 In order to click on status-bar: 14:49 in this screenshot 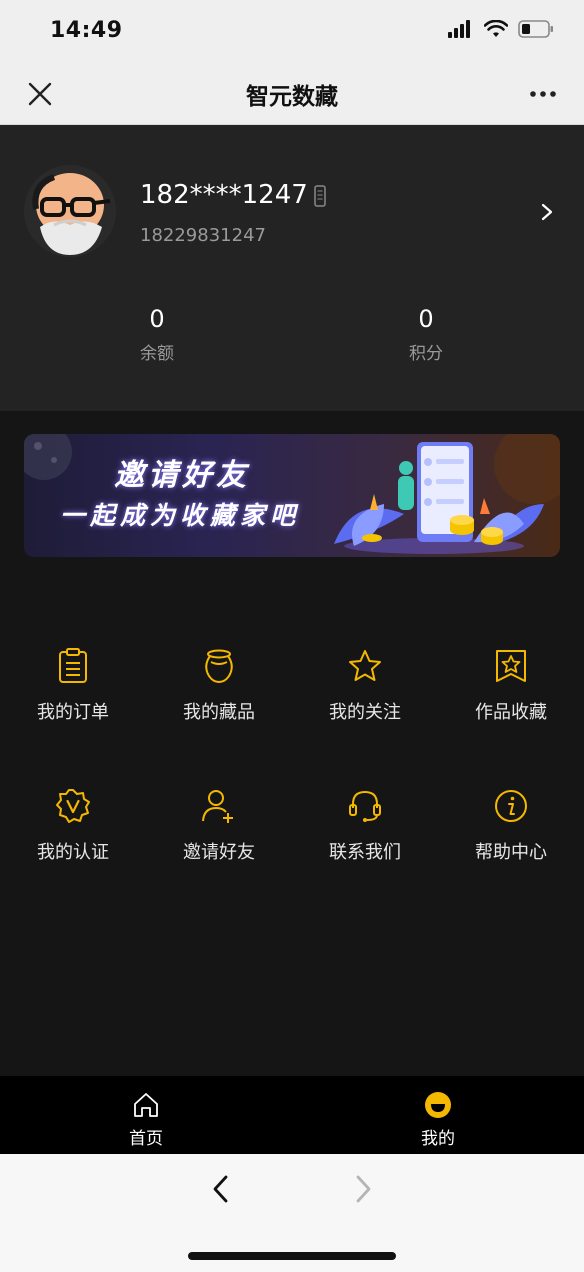, I will do `click(292, 31)`.